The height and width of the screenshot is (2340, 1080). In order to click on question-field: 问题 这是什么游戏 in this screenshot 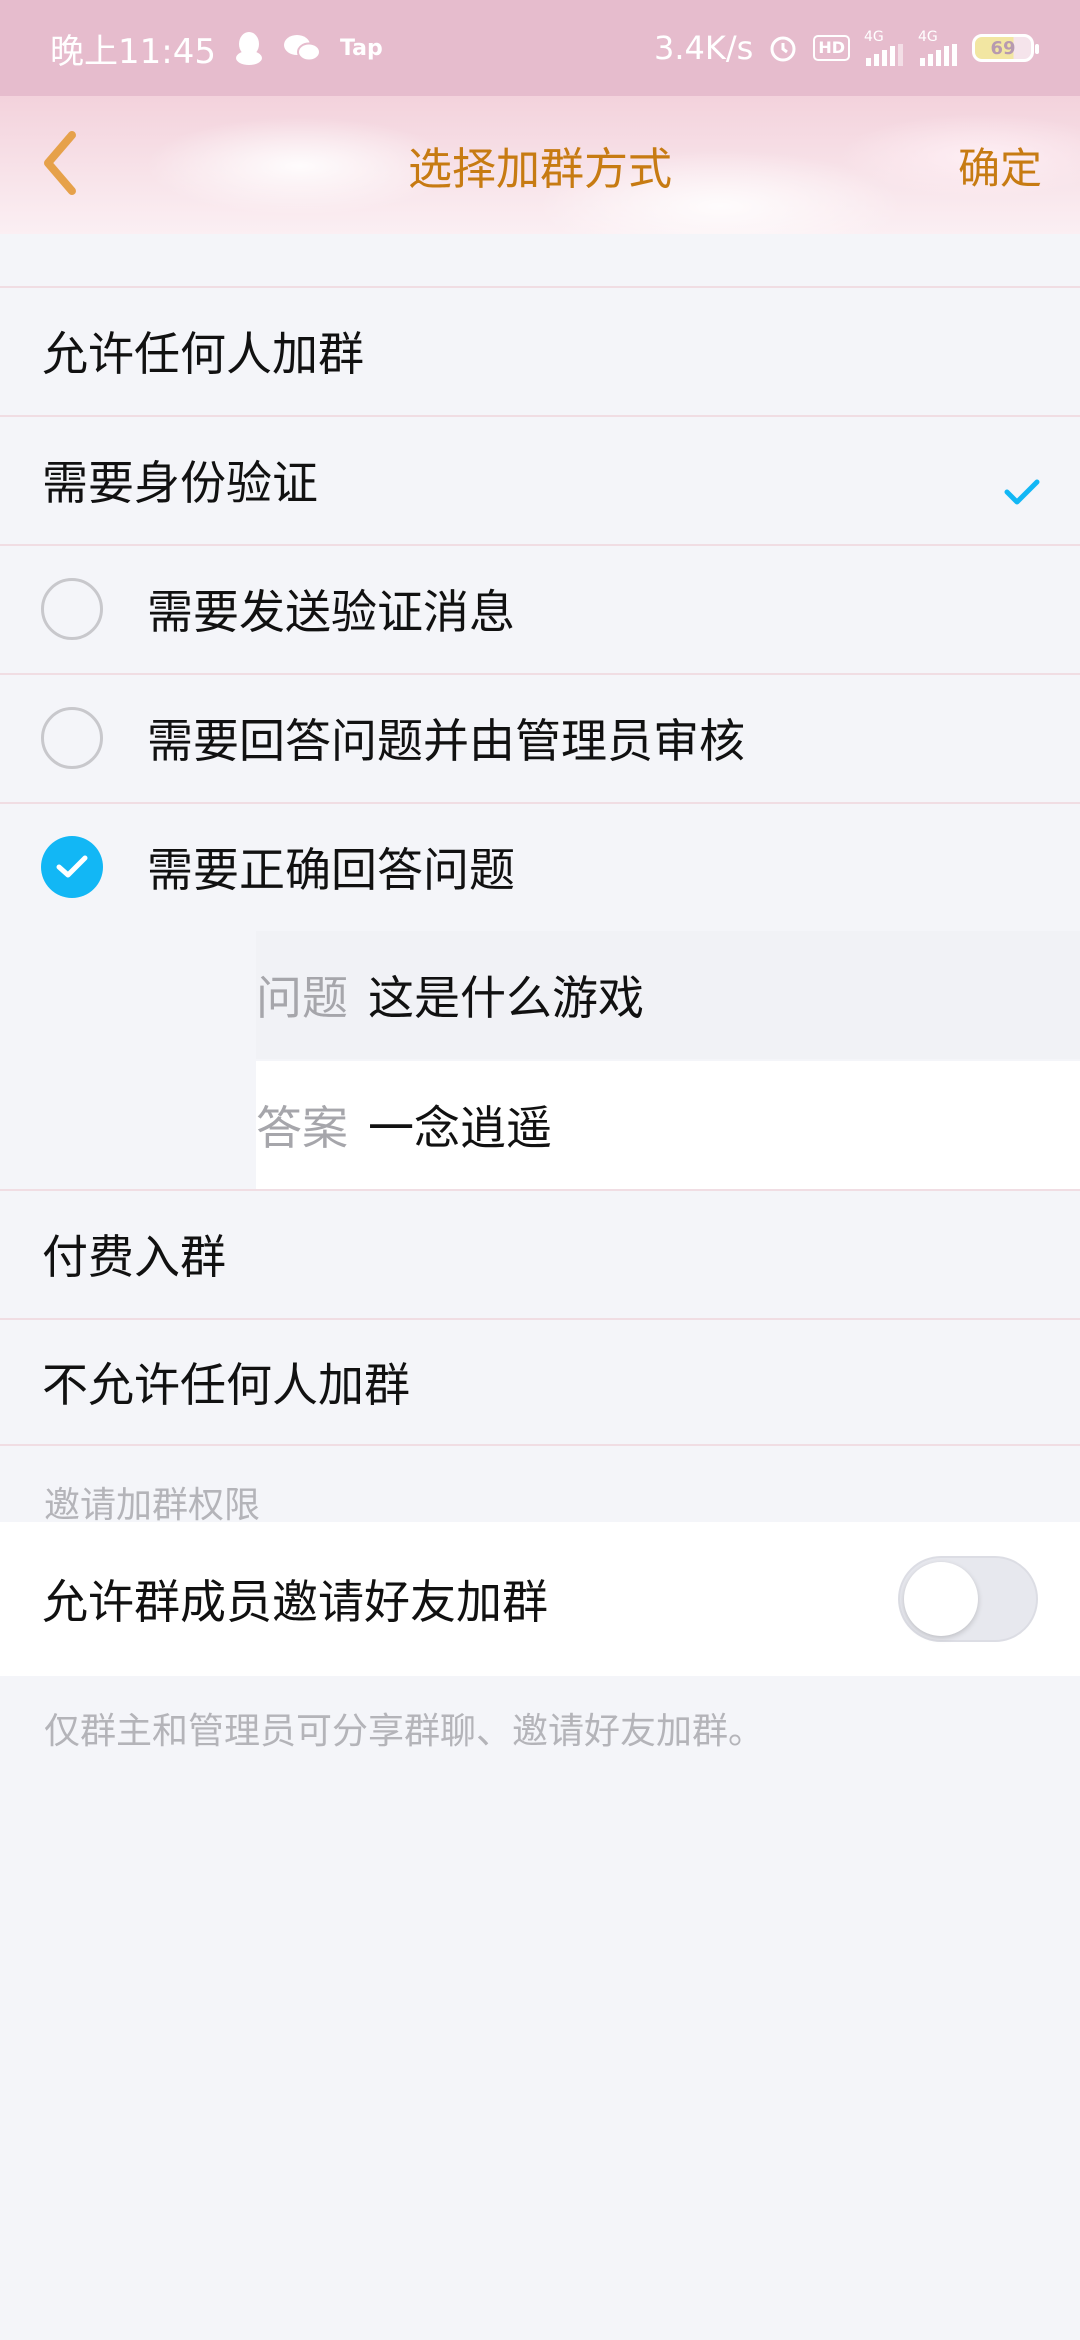, I will do `click(668, 995)`.